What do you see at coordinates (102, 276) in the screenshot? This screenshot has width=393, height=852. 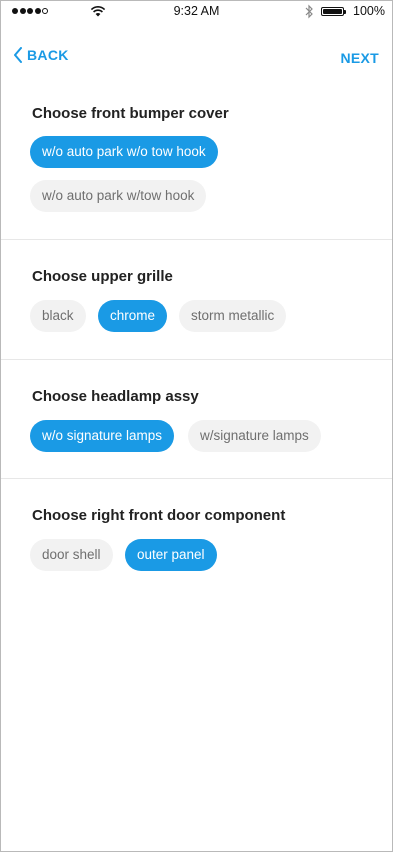 I see `section-title: Choose upper grille` at bounding box center [102, 276].